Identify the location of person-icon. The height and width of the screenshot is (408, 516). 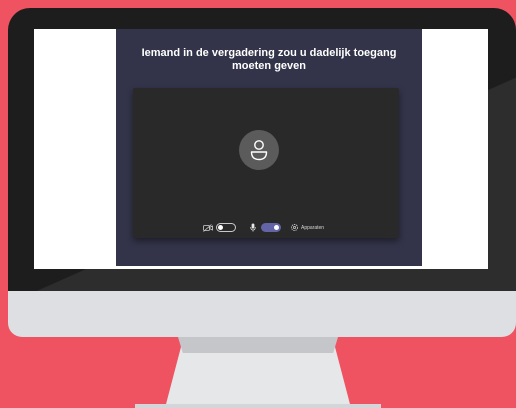
(259, 150).